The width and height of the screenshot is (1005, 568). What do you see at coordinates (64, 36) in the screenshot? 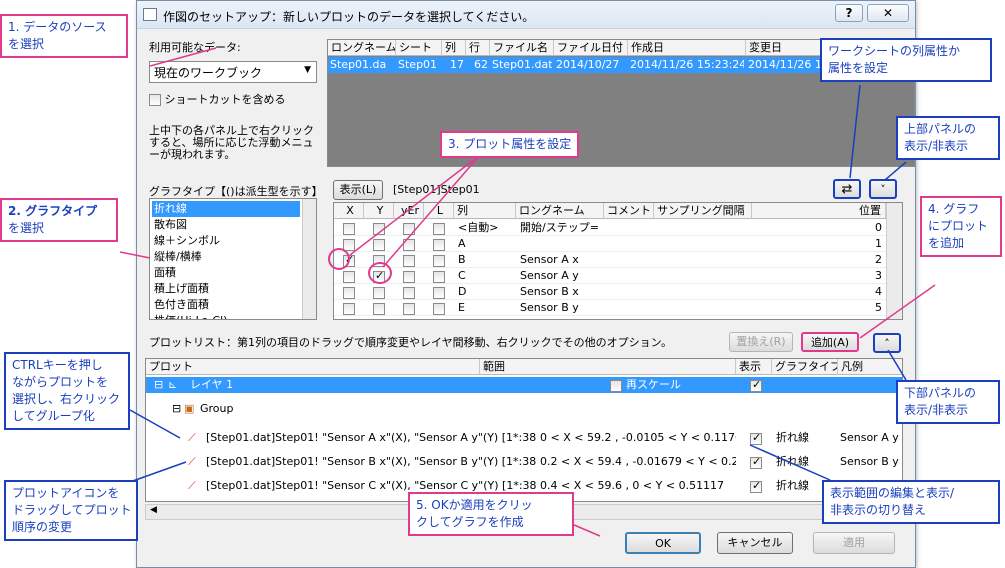
I see `annotation-step-1: 1. データのソース を選択` at bounding box center [64, 36].